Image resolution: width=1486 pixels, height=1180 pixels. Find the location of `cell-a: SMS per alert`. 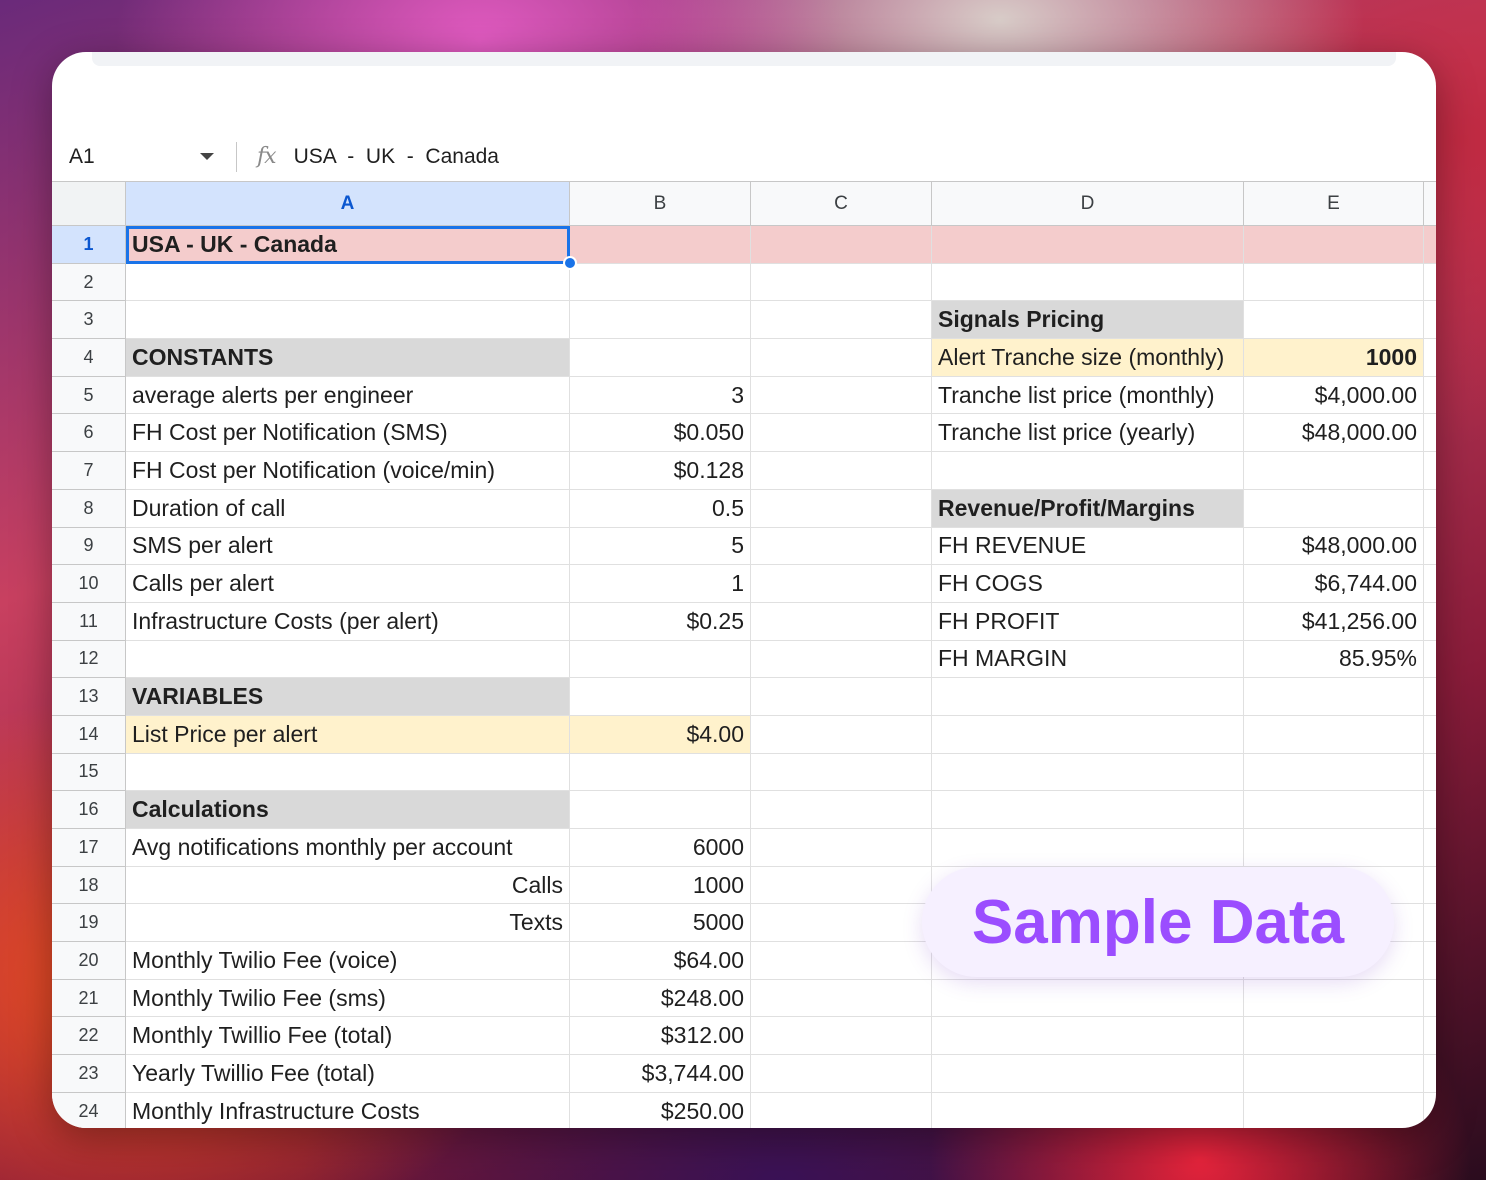

cell-a: SMS per alert is located at coordinates (348, 546).